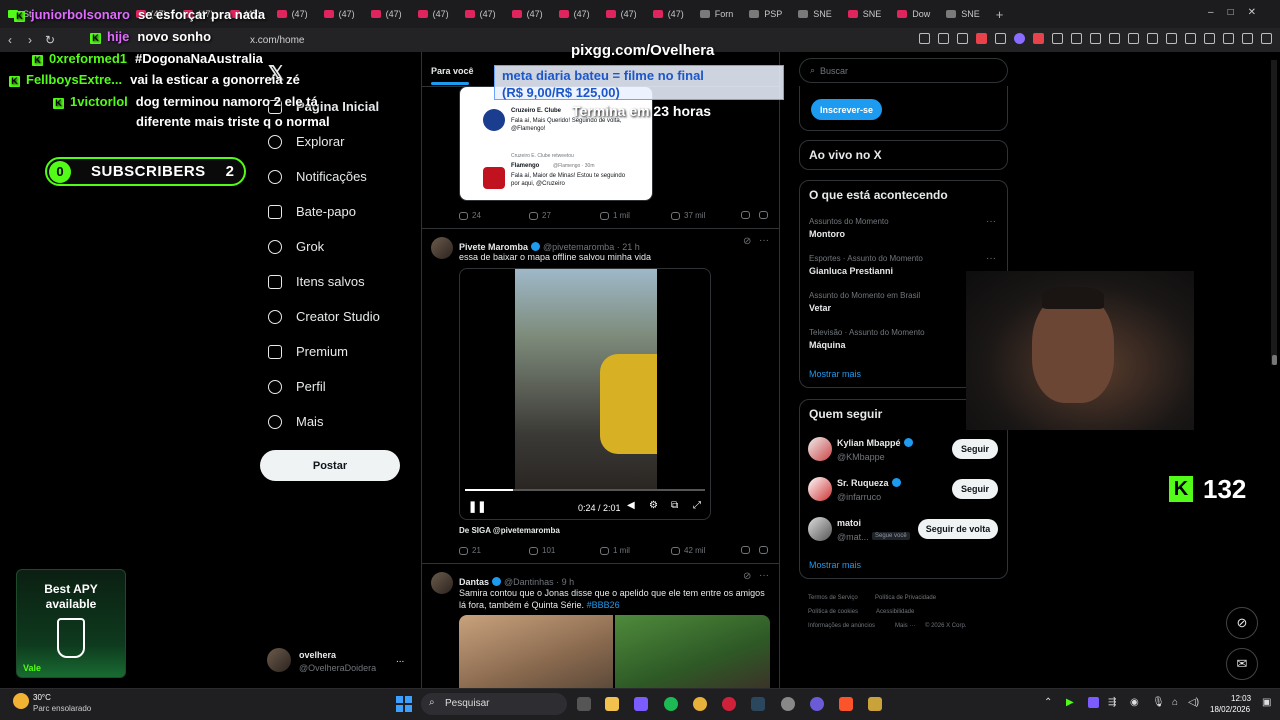 The image size is (1280, 720). Describe the element at coordinates (905, 598) in the screenshot. I see `footer-link: Política de Privacidade` at that location.